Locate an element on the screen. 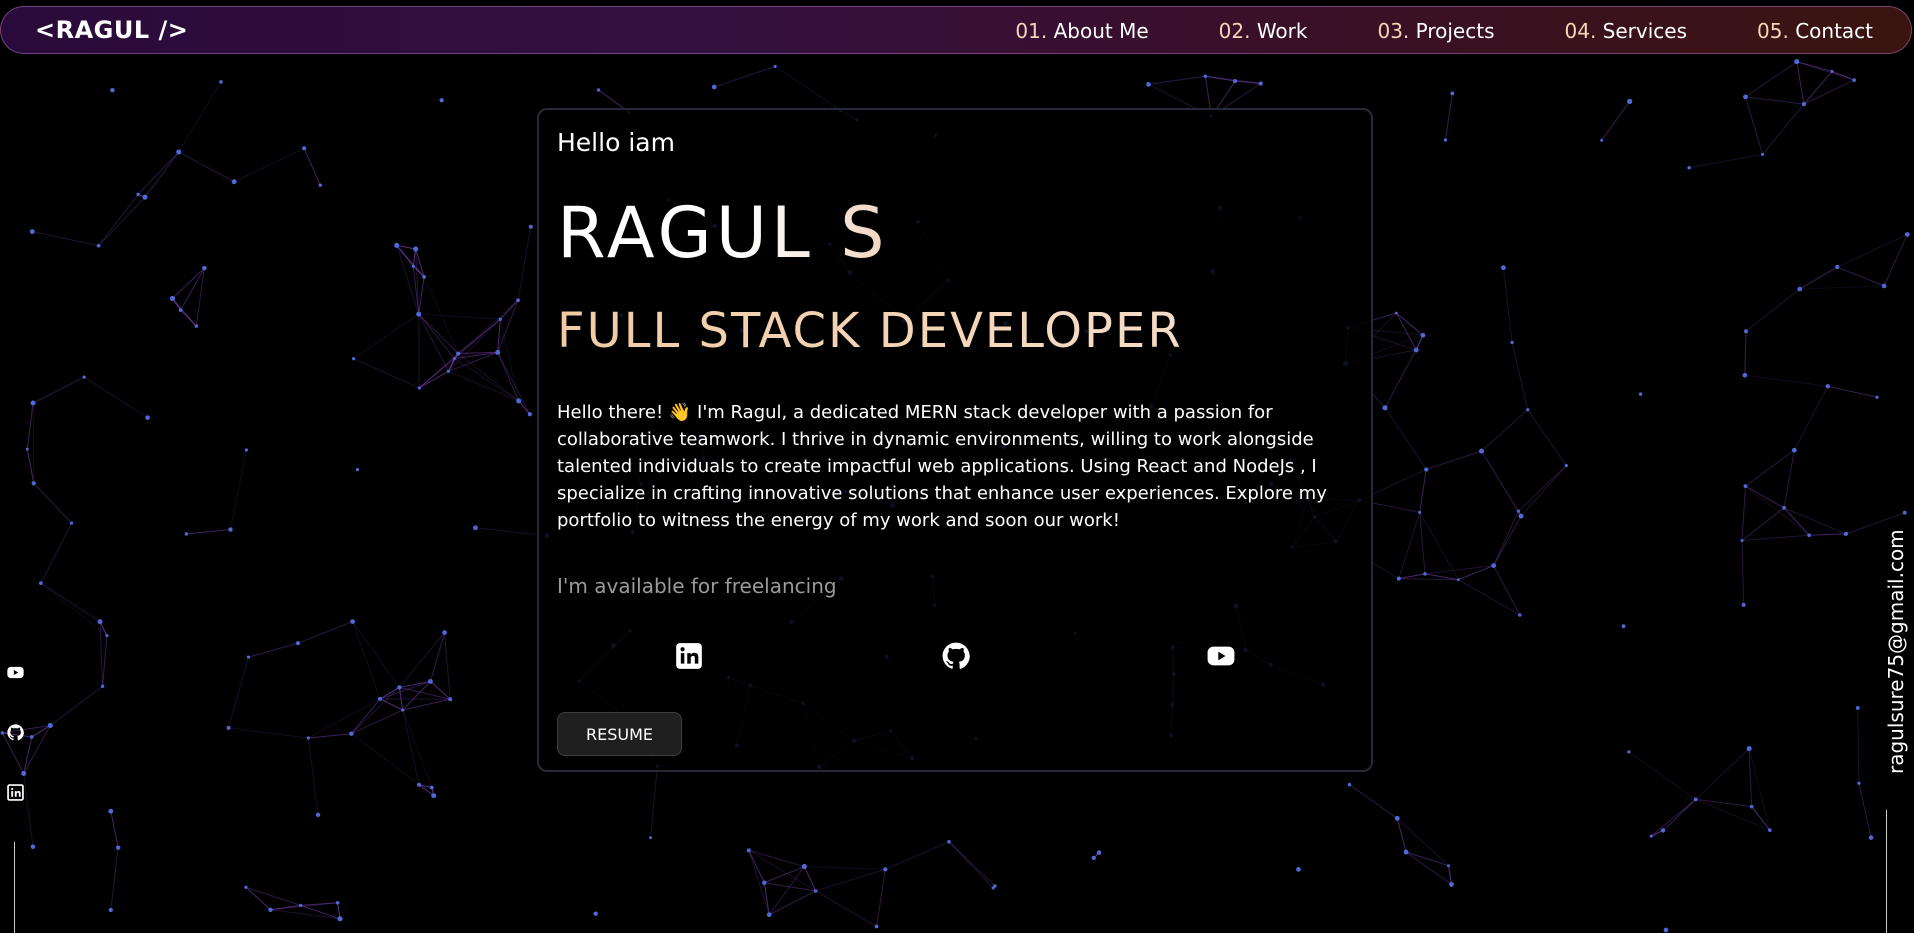  nav-link-work: 02. Work is located at coordinates (1263, 31).